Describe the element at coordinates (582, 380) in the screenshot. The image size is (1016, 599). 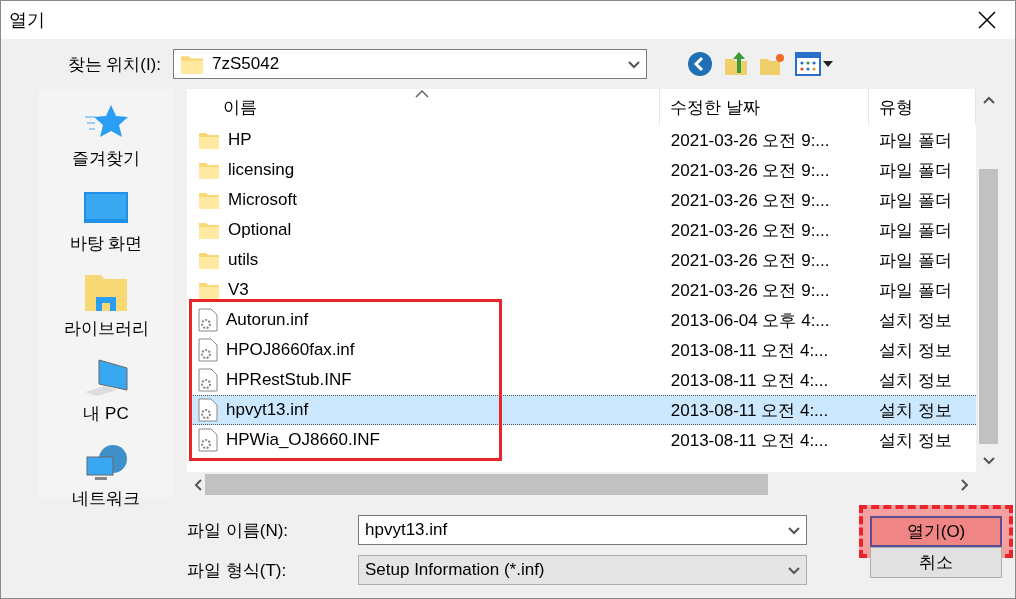
I see `file-row: HPRestStub.INF 2013-08-11 오전 4:... 설치 정보` at that location.